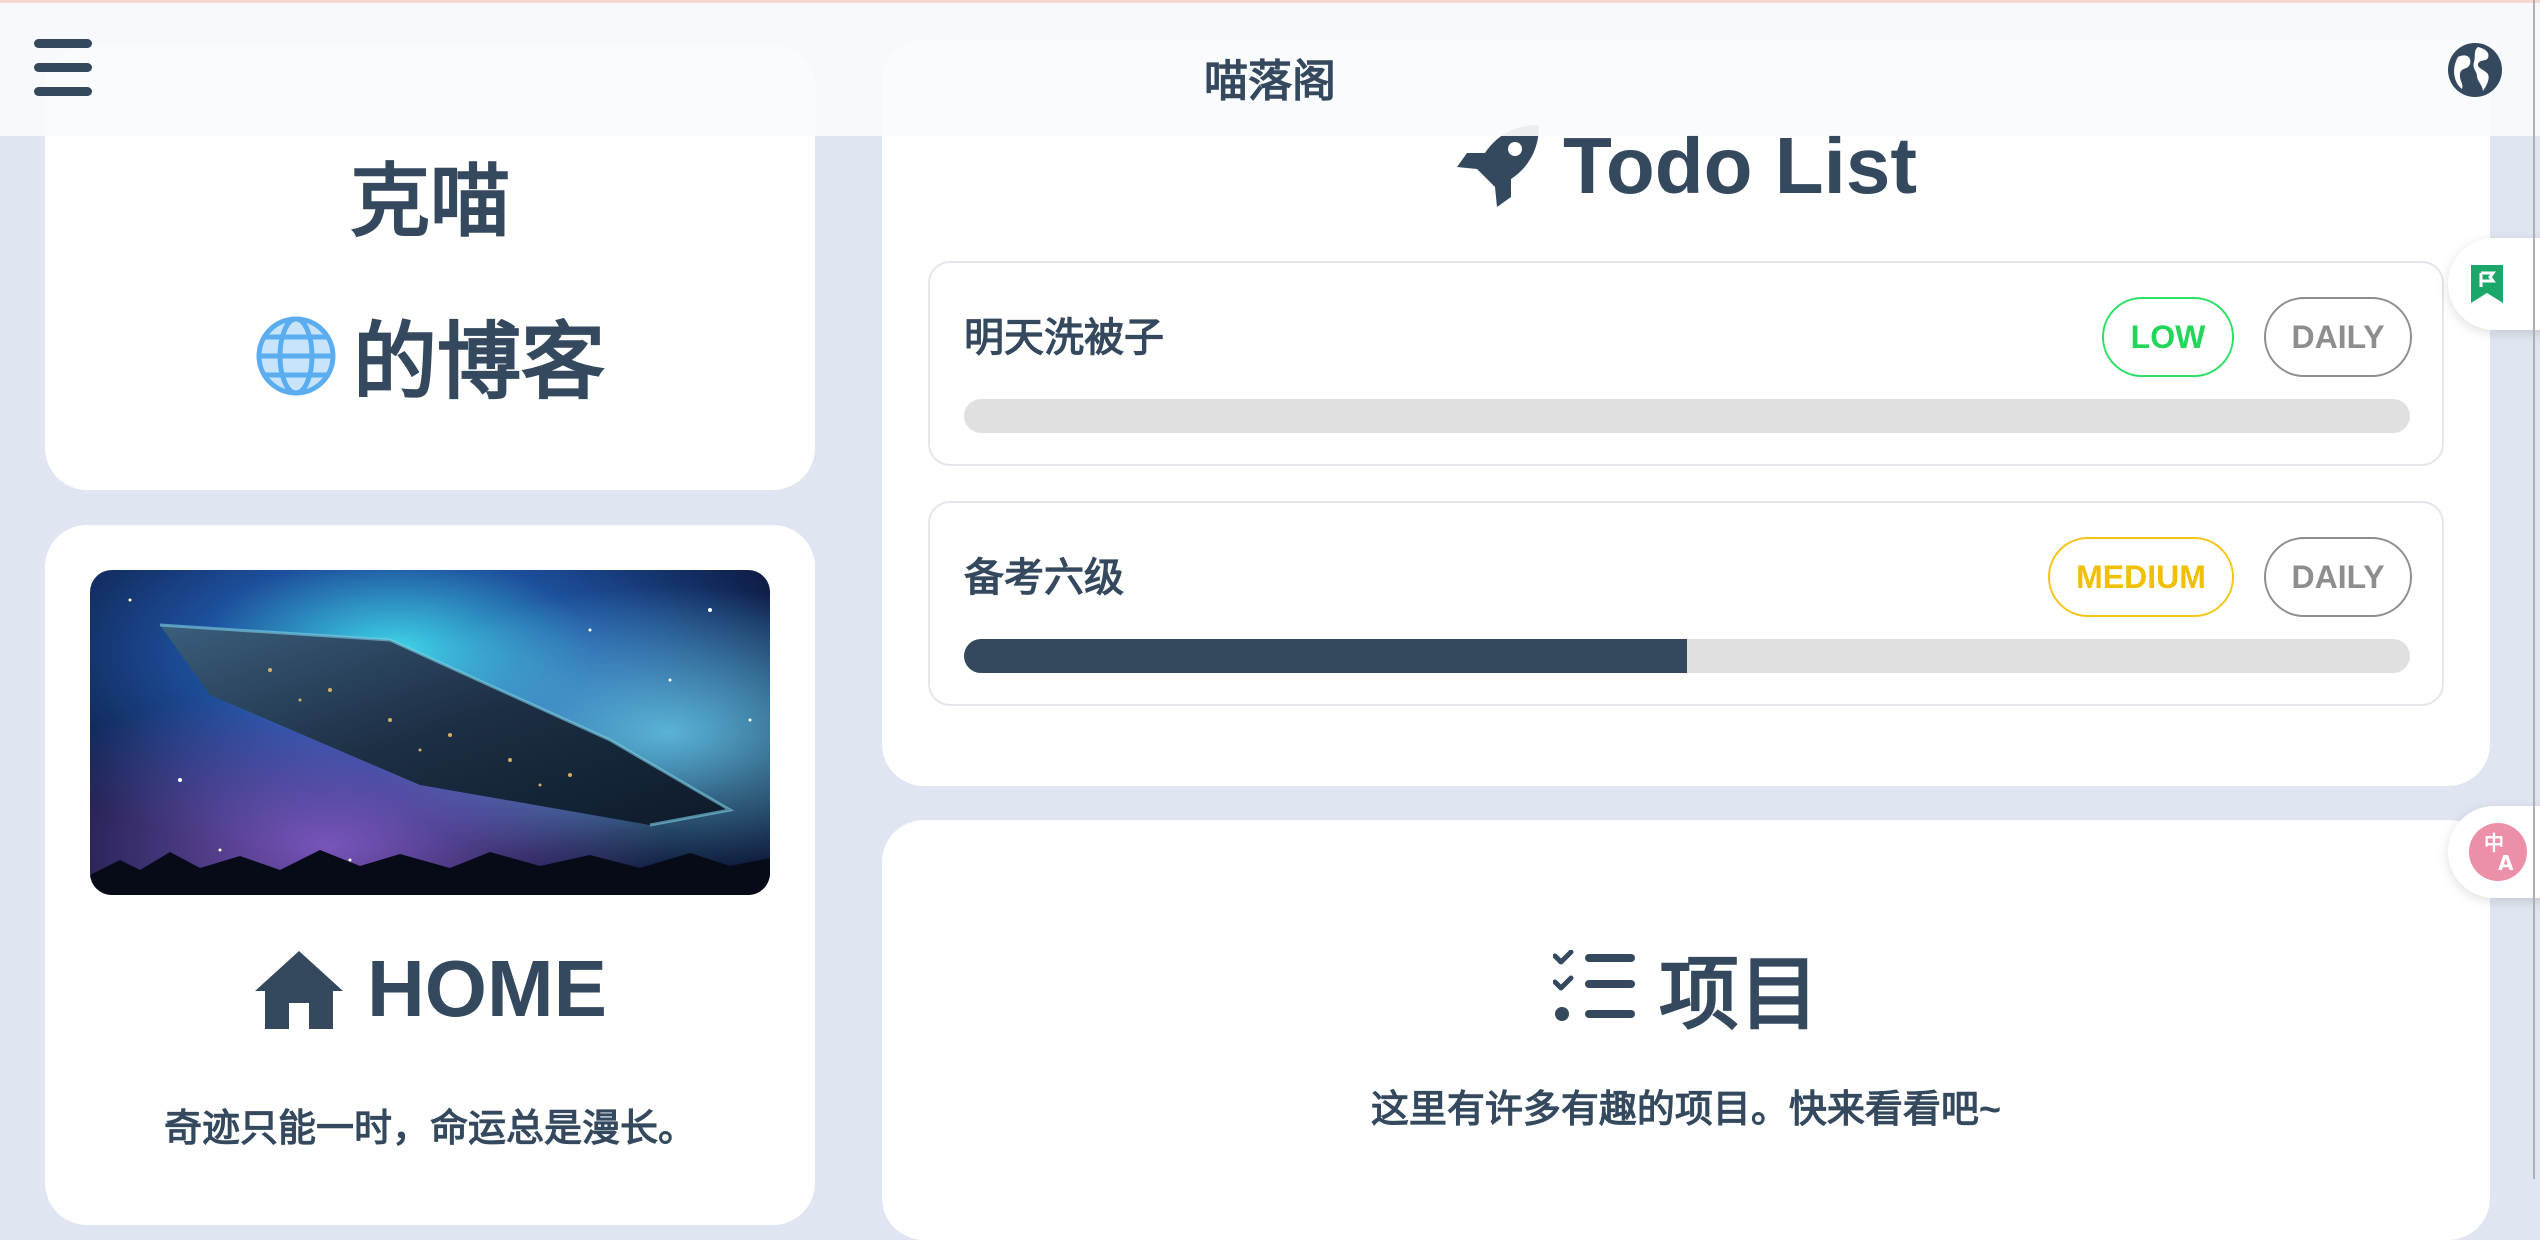 This screenshot has width=2540, height=1240. Describe the element at coordinates (478, 362) in the screenshot. I see `blog-title: 的博客` at that location.